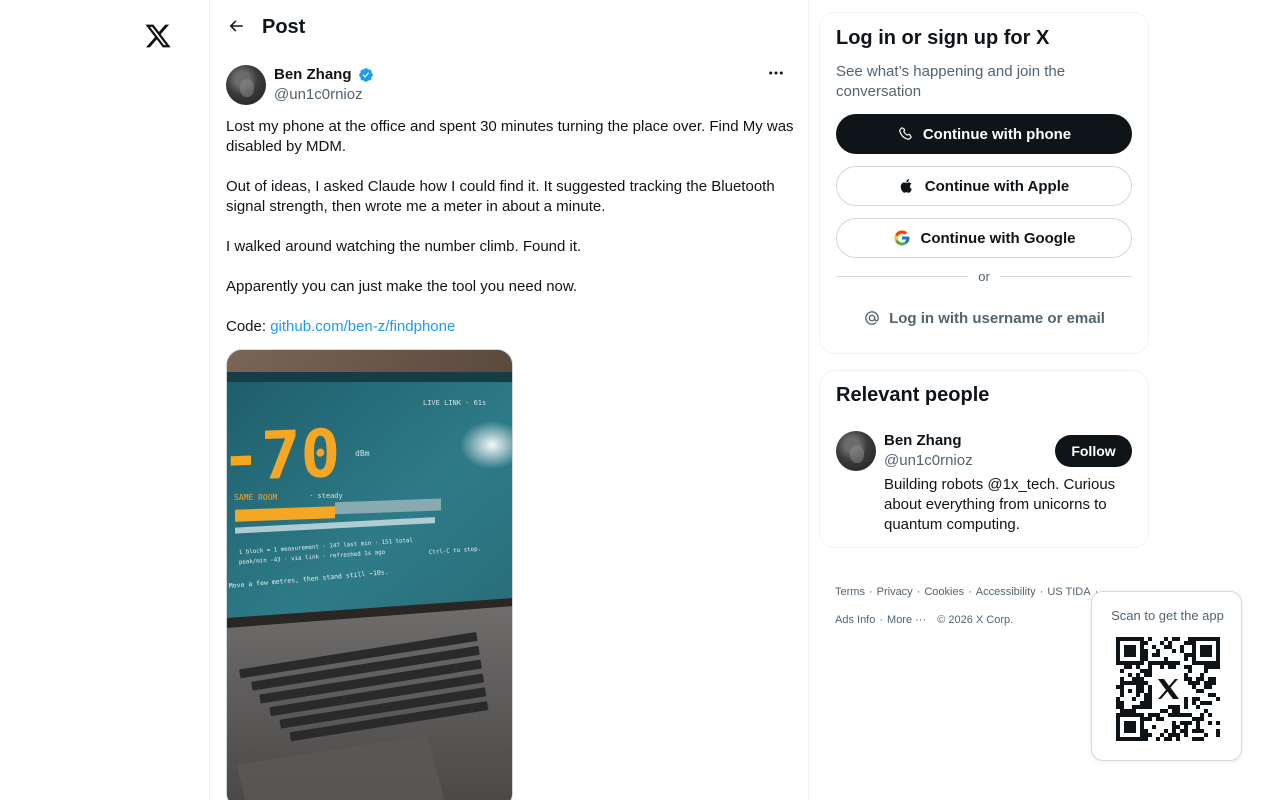  I want to click on footer-link-privacy: Privacy, so click(895, 592).